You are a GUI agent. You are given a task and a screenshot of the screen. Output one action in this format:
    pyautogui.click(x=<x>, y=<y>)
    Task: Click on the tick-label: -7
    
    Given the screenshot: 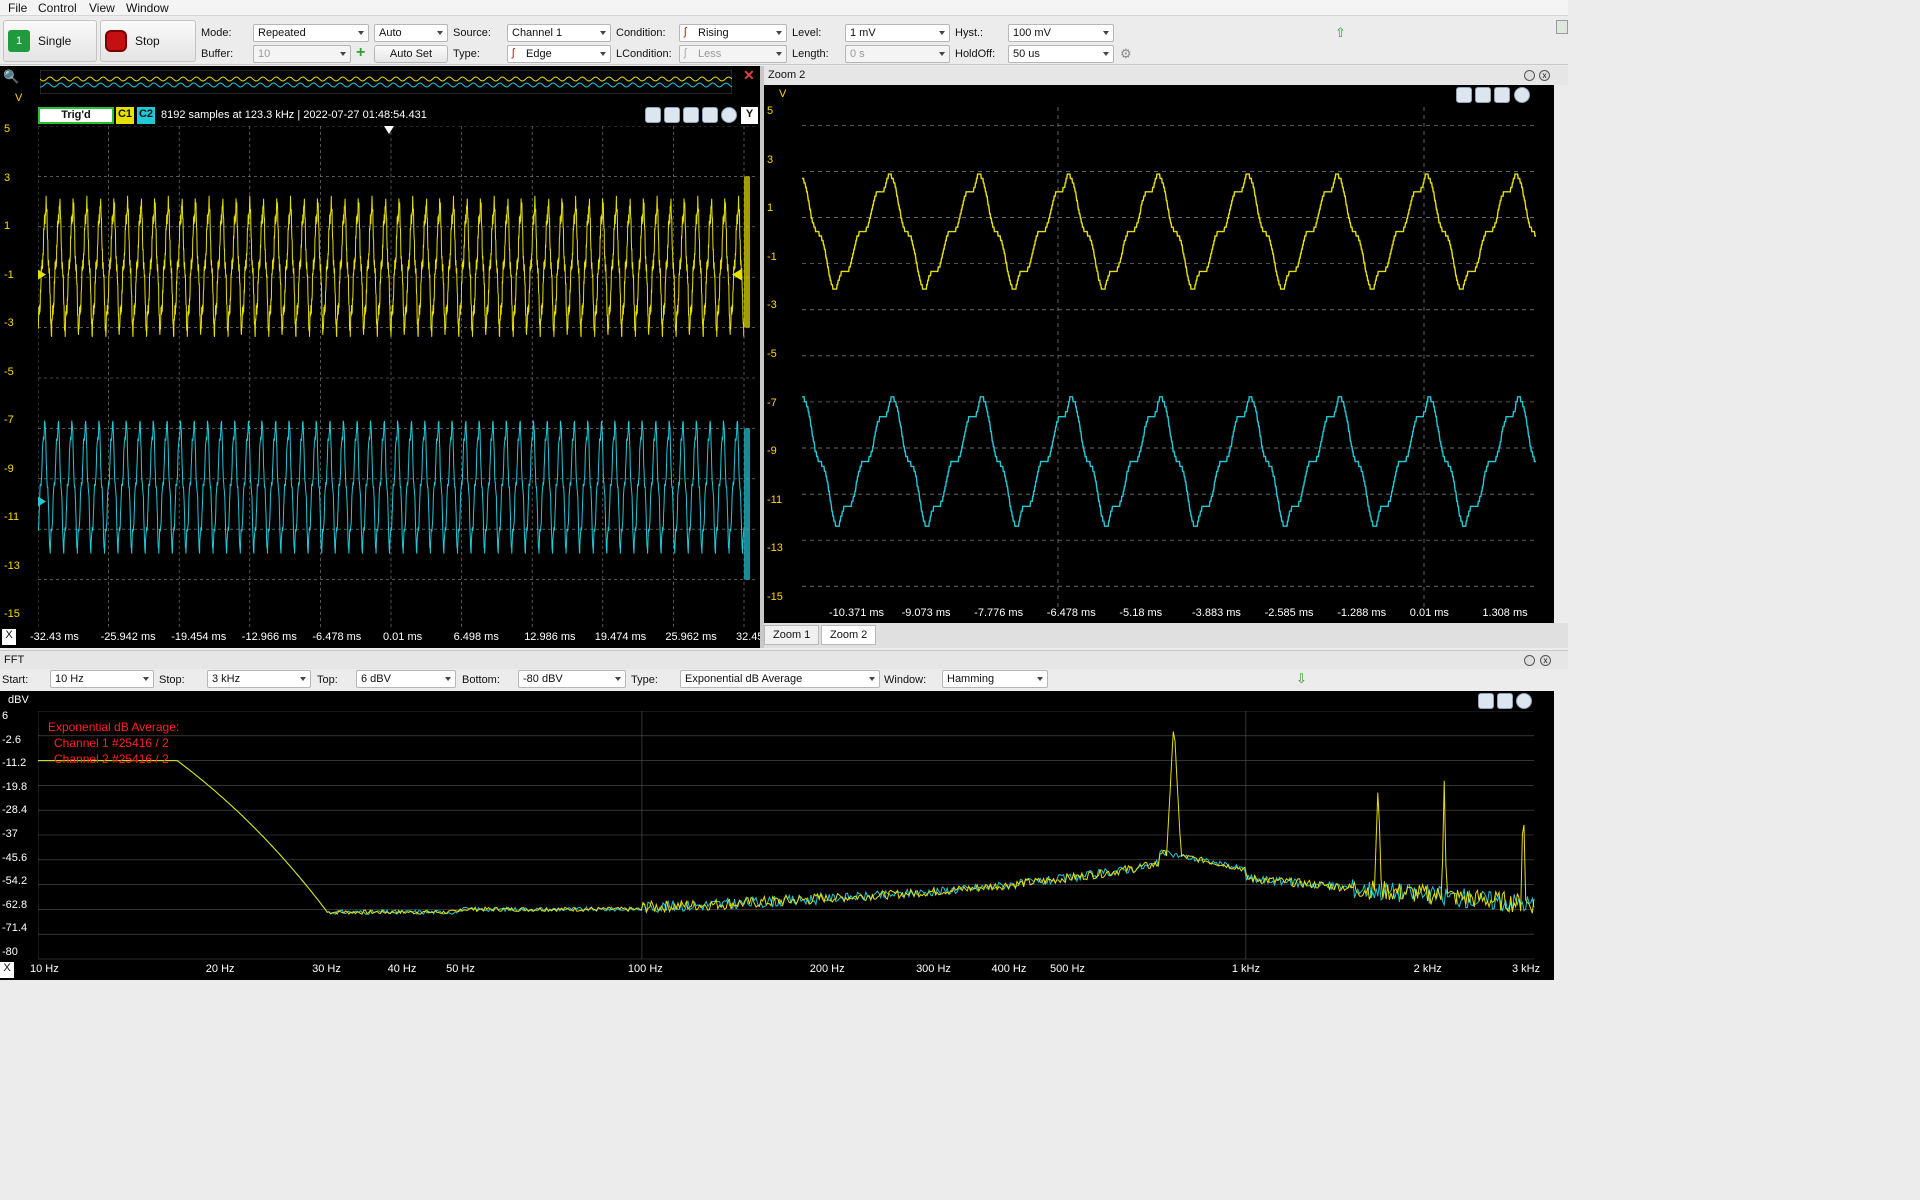 What is the action you would take?
    pyautogui.click(x=772, y=402)
    